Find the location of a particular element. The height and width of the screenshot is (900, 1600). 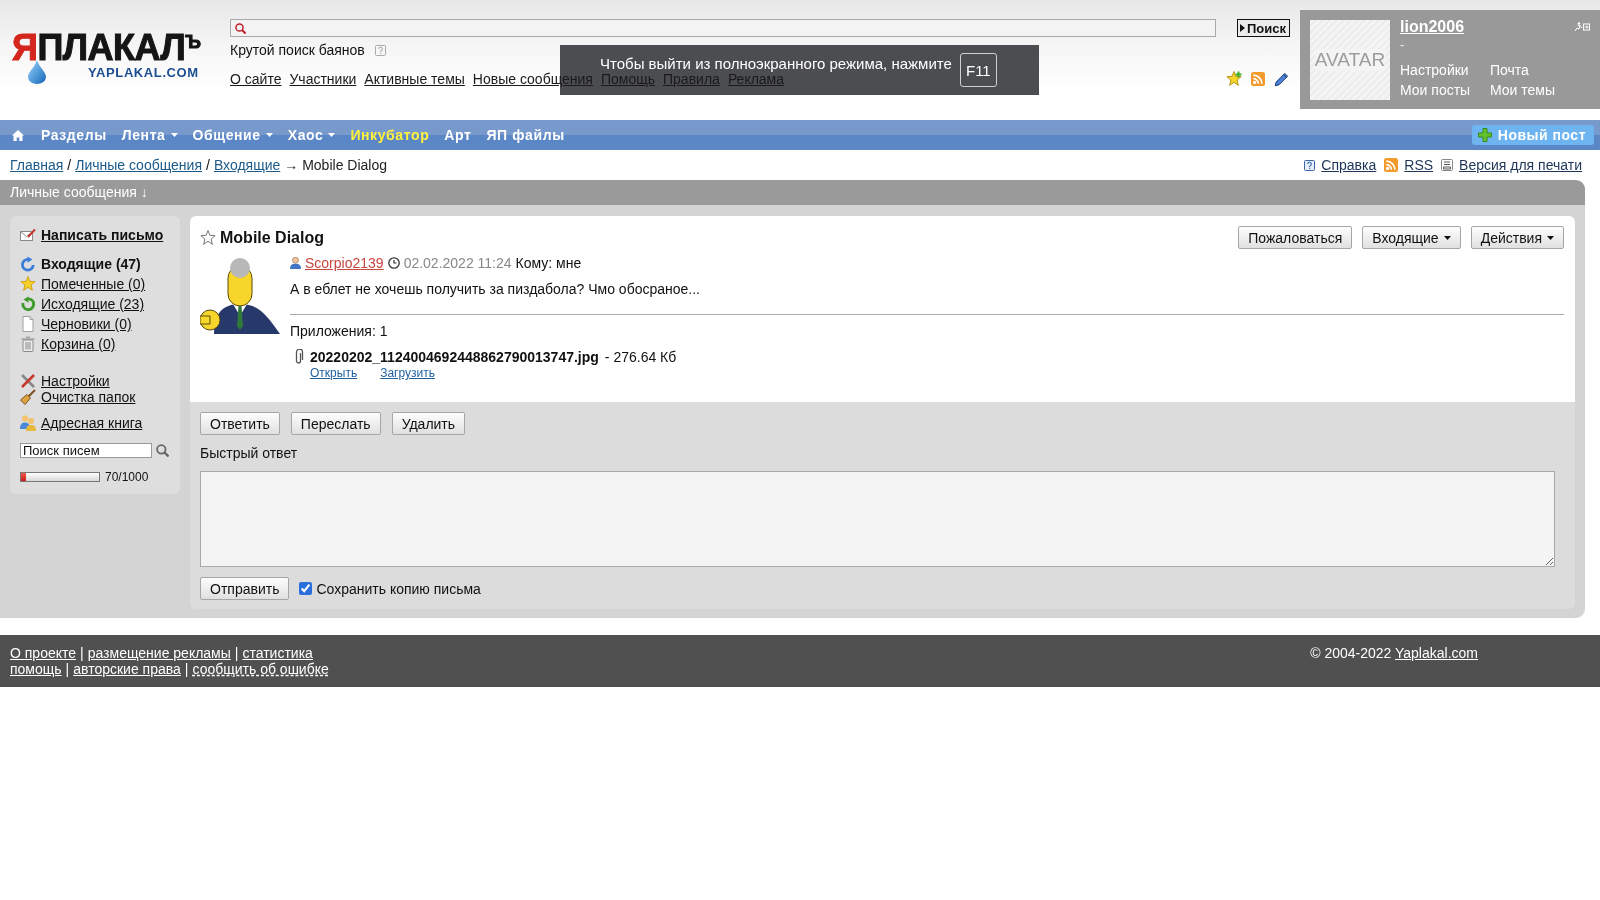

key-badge: F11 is located at coordinates (978, 70).